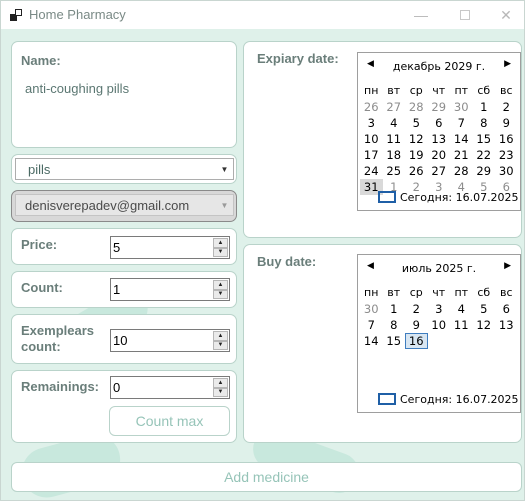 The image size is (525, 501). Describe the element at coordinates (416, 292) in the screenshot. I see `weekday-header: ср` at that location.